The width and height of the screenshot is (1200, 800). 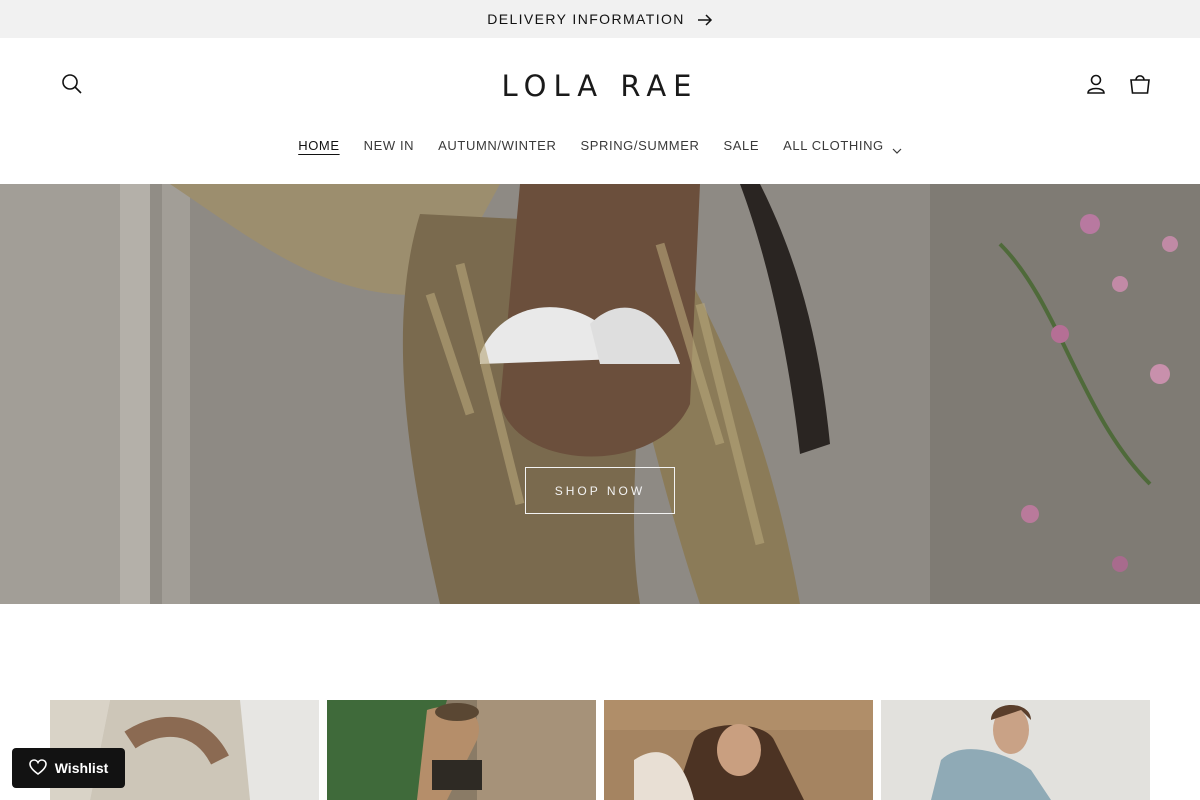 I want to click on nav-item-spring-summer: SPRING/SUMMER, so click(x=639, y=145).